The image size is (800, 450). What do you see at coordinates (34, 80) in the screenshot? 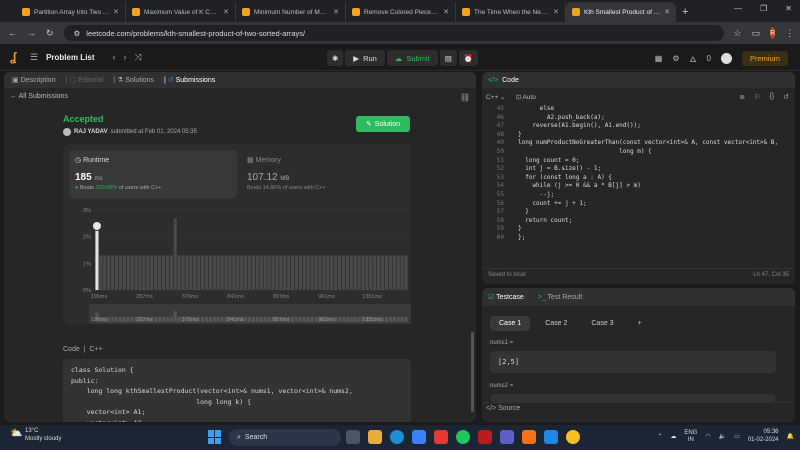
I see `tab-description: ▣ Description` at bounding box center [34, 80].